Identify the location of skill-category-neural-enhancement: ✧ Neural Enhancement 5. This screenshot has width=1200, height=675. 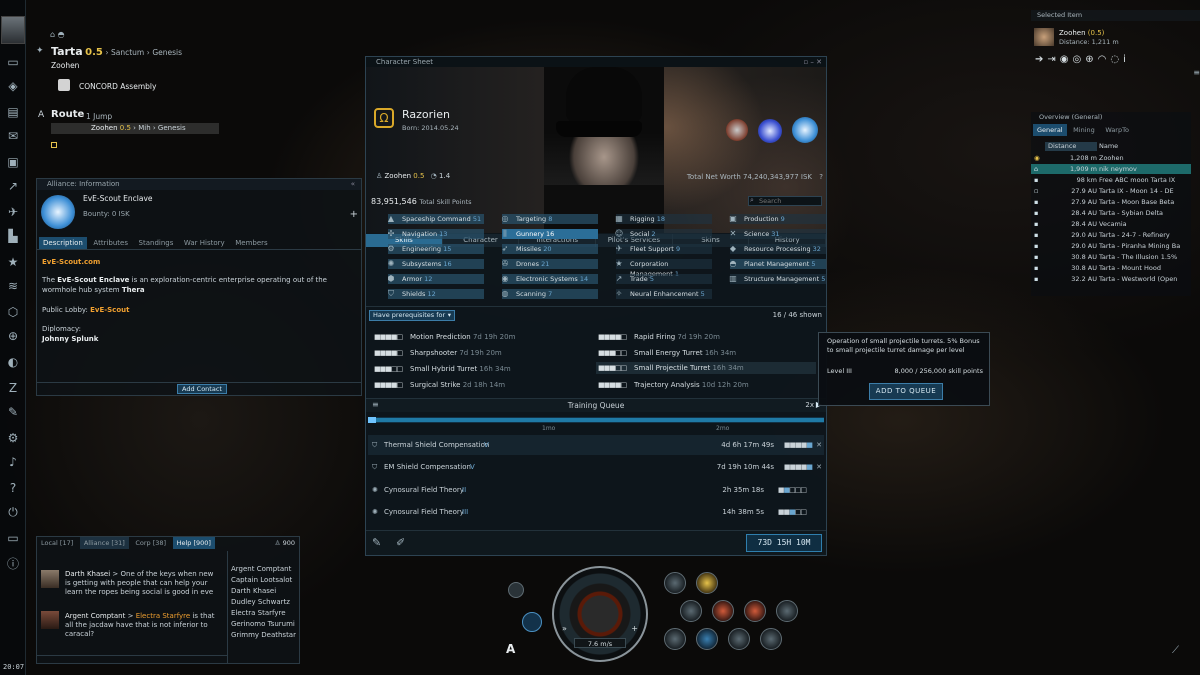
(664, 294).